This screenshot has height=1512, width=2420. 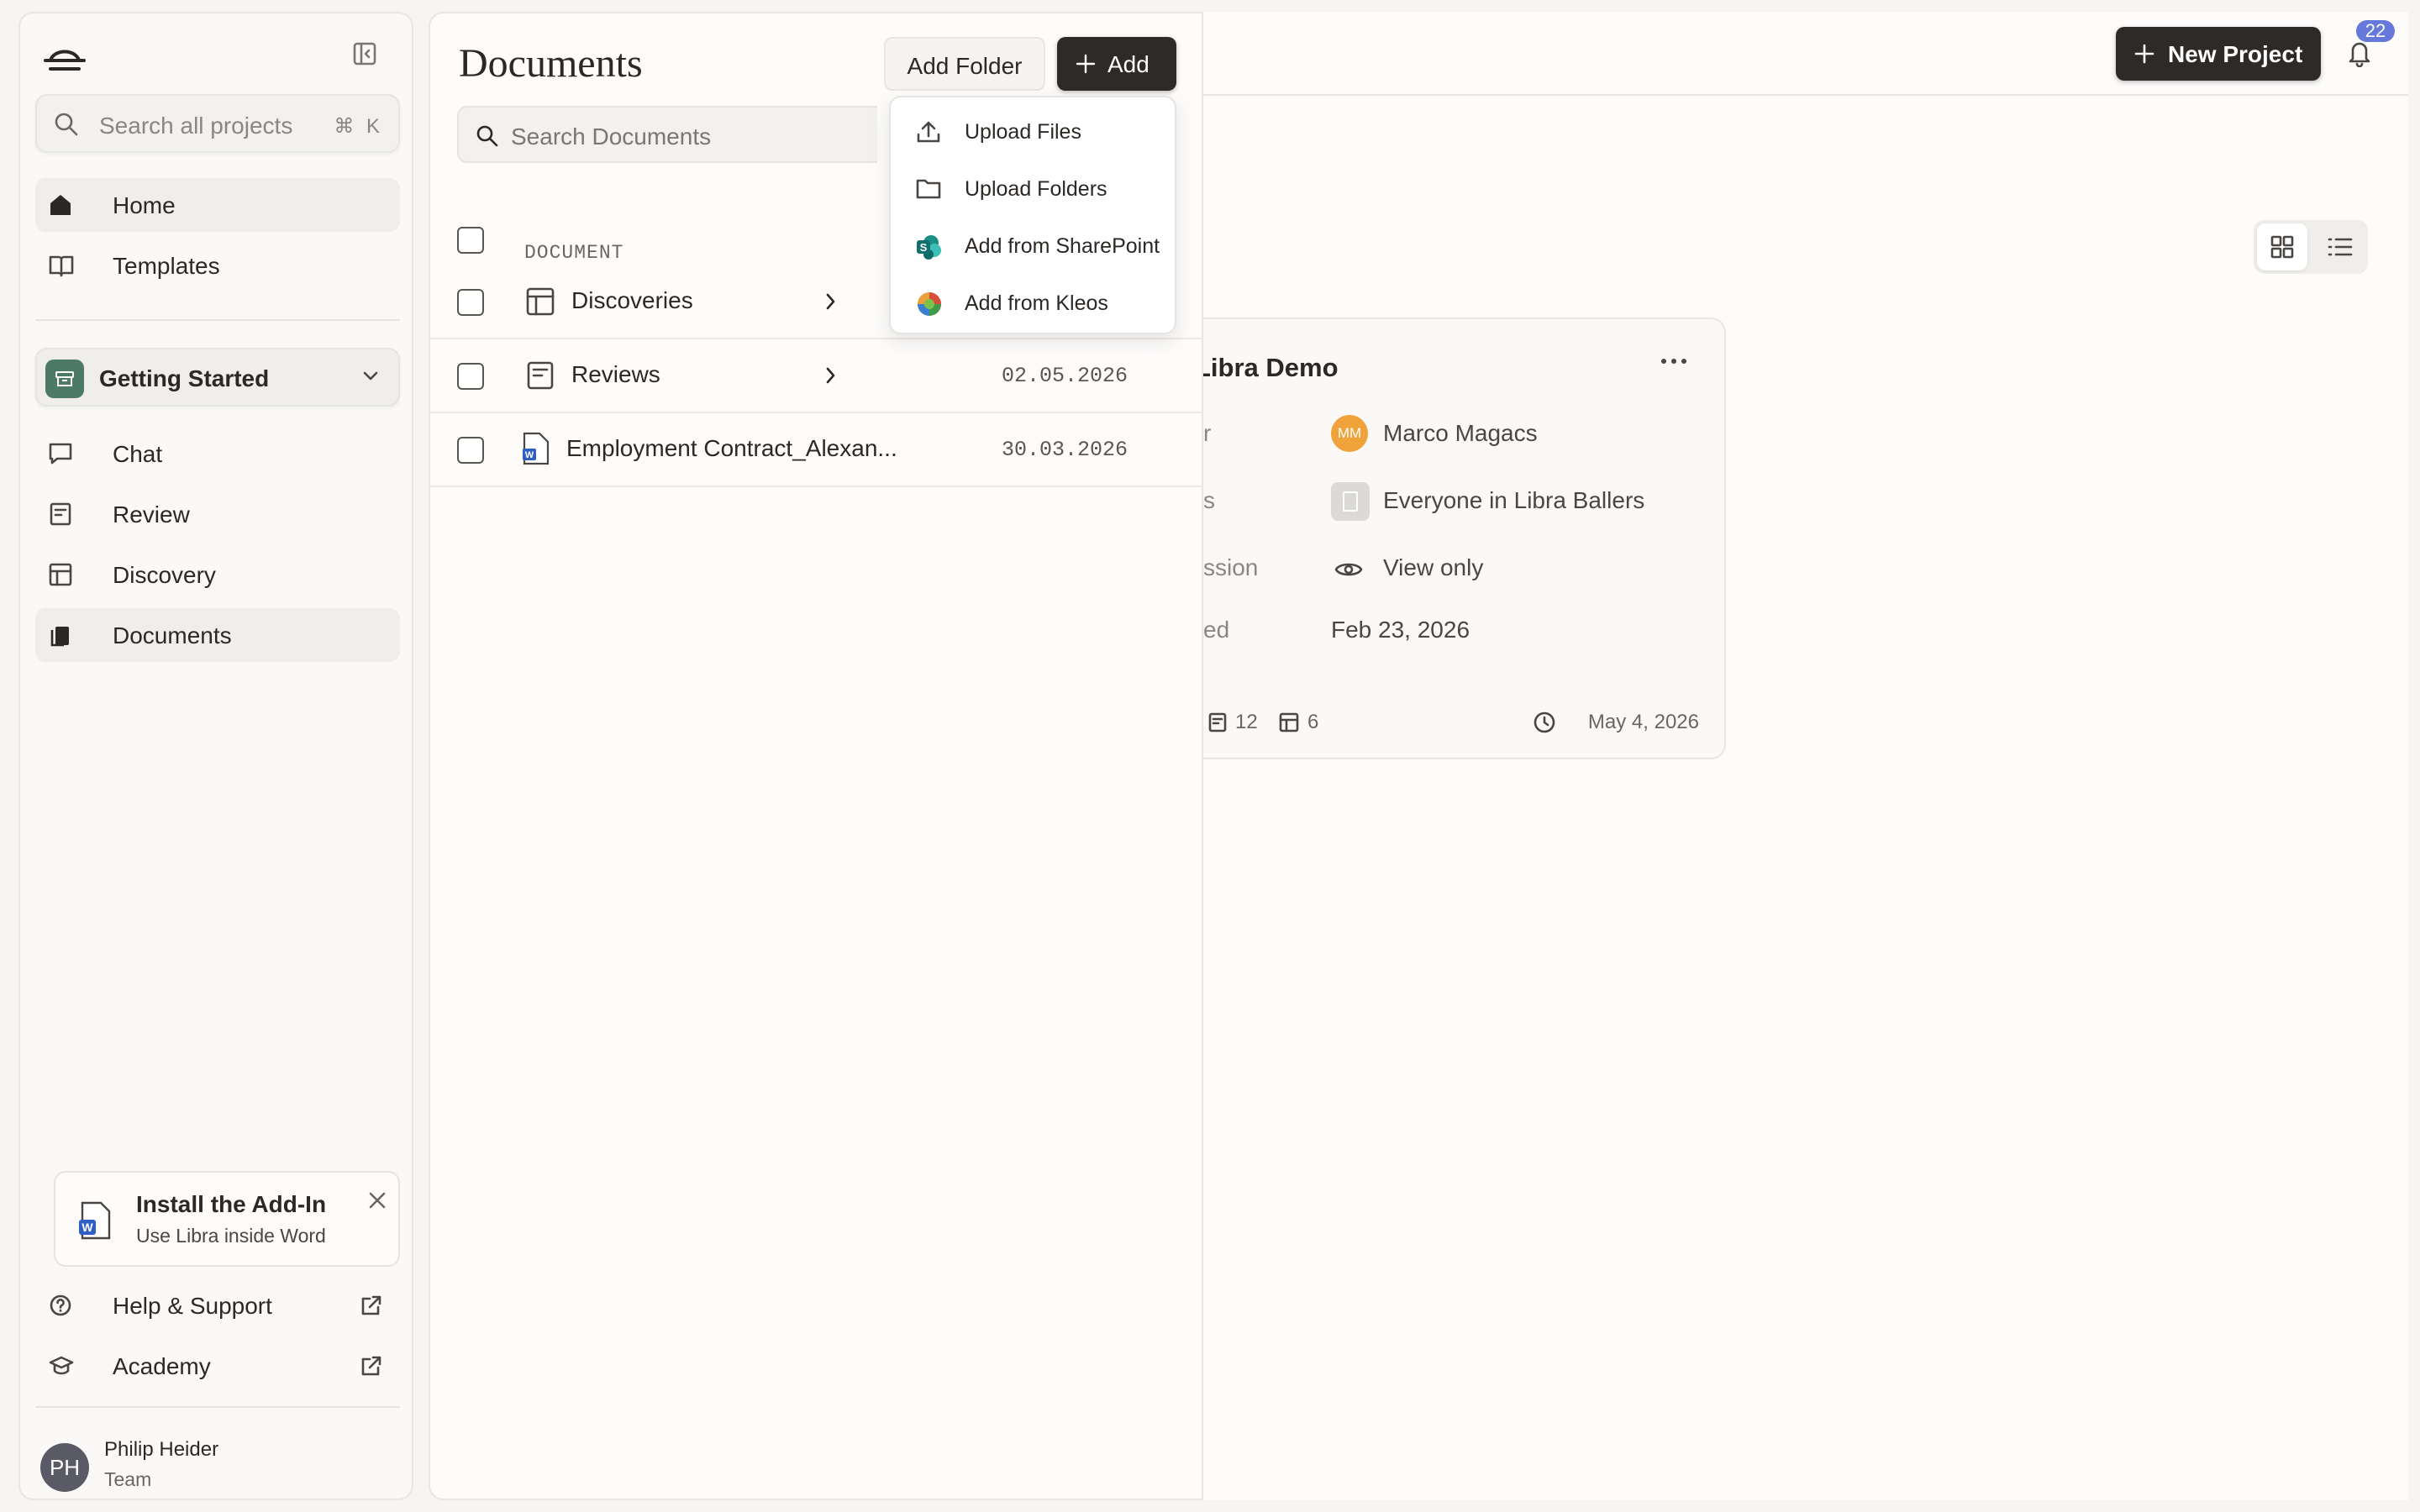 What do you see at coordinates (162, 1366) in the screenshot?
I see `sidebar-item-label: Academy` at bounding box center [162, 1366].